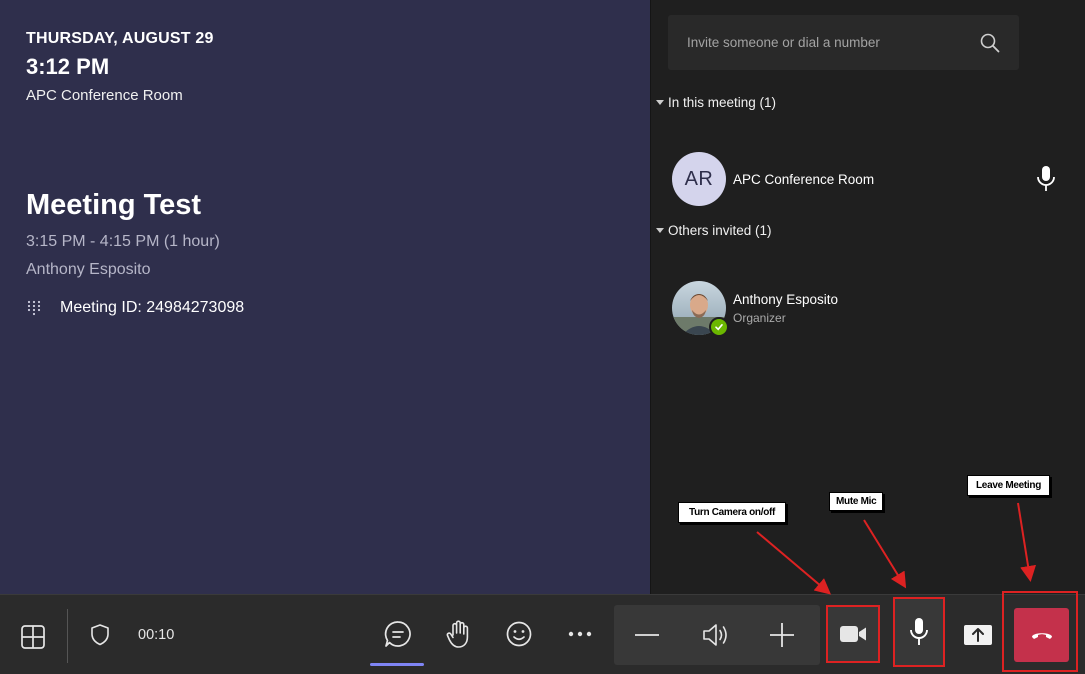 The height and width of the screenshot is (674, 1085). Describe the element at coordinates (699, 179) in the screenshot. I see `avatar: AR` at that location.